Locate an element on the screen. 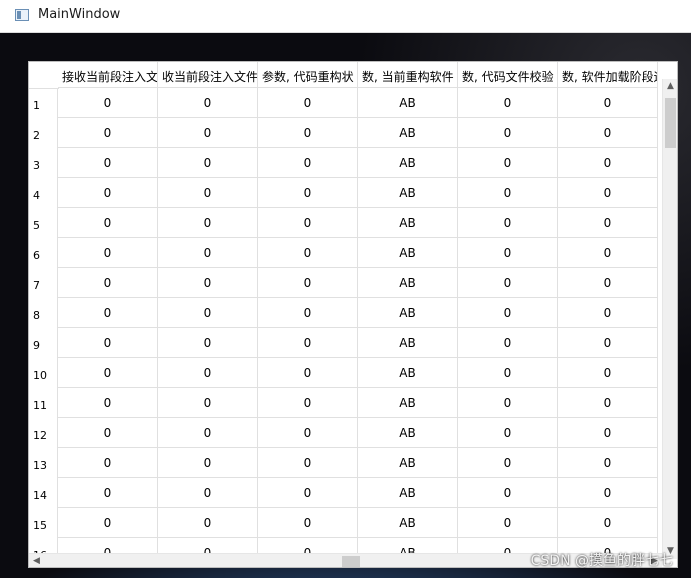 Image resolution: width=691 pixels, height=578 pixels. row-number-header: 3 is located at coordinates (43, 163).